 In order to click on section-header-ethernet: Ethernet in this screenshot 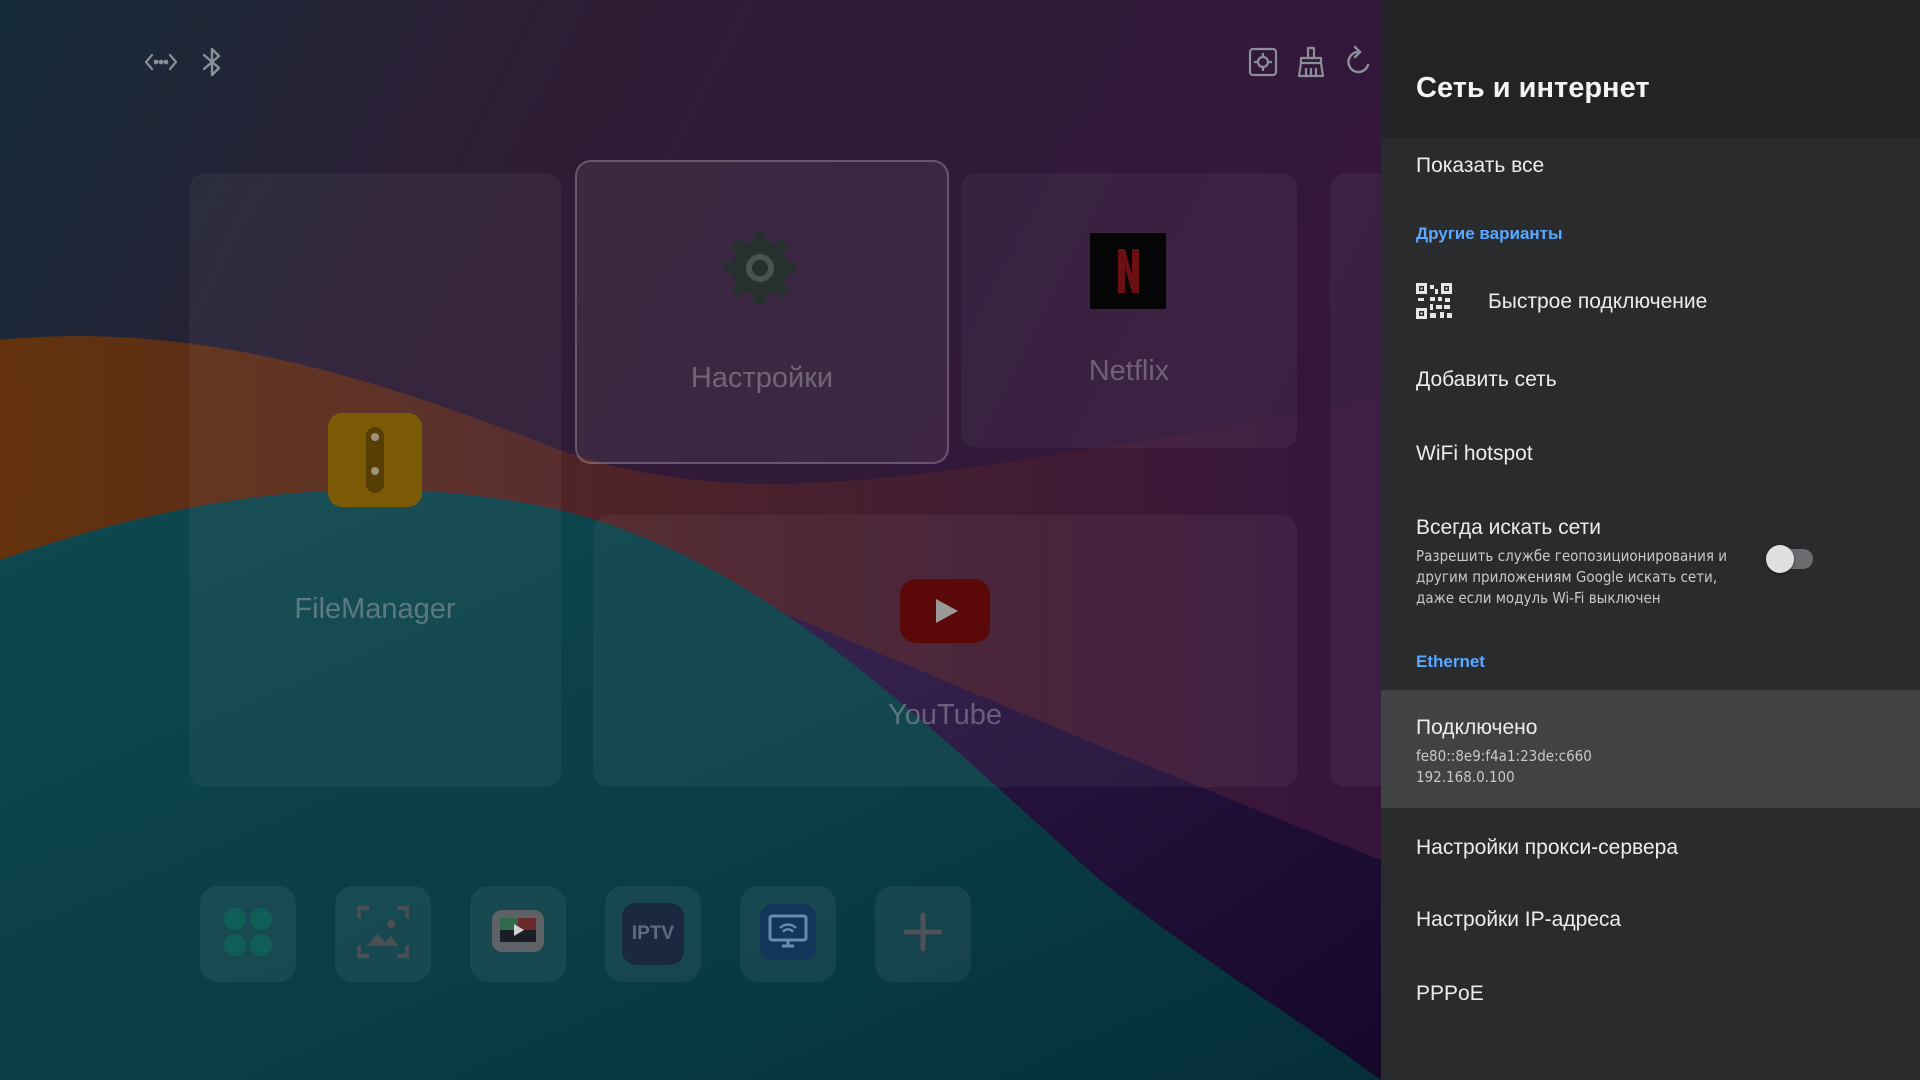, I will do `click(1450, 661)`.